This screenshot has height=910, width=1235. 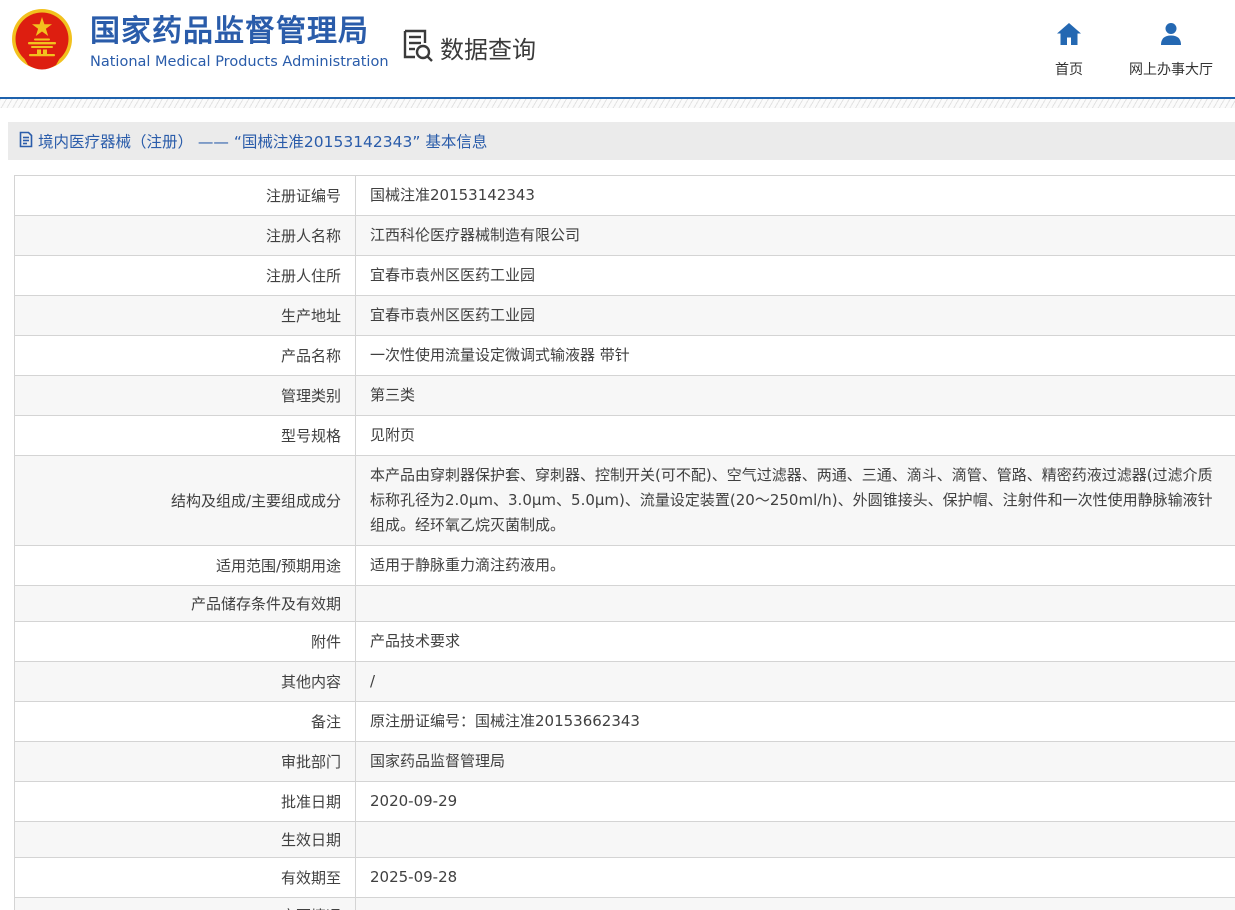 What do you see at coordinates (263, 142) in the screenshot?
I see `page-title: 境内医疗器械（注册） —— “国械注准20153142343” 基本信息` at bounding box center [263, 142].